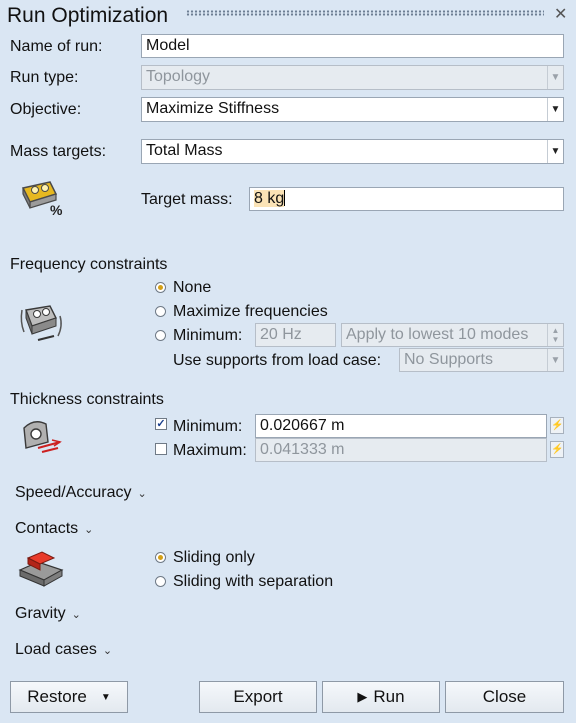 This screenshot has height=723, width=576. What do you see at coordinates (352, 46) in the screenshot?
I see `run-name-input: Model` at bounding box center [352, 46].